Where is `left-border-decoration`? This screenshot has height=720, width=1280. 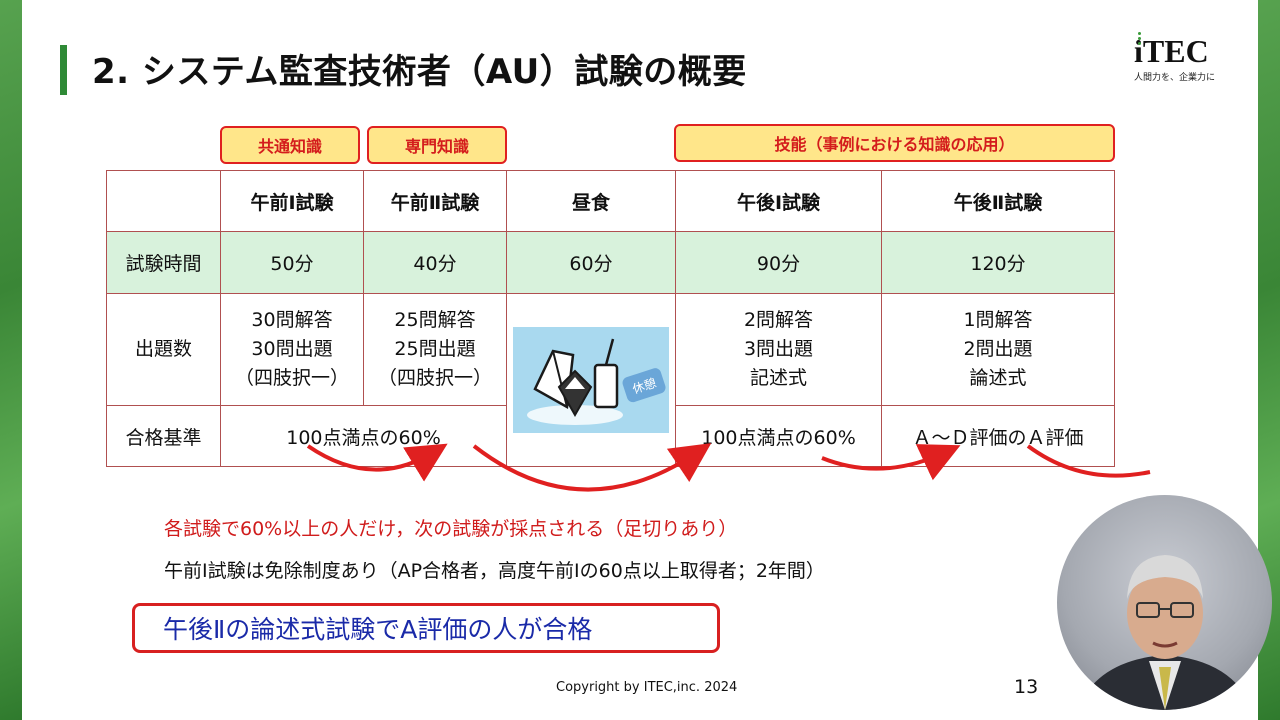
left-border-decoration is located at coordinates (11, 360).